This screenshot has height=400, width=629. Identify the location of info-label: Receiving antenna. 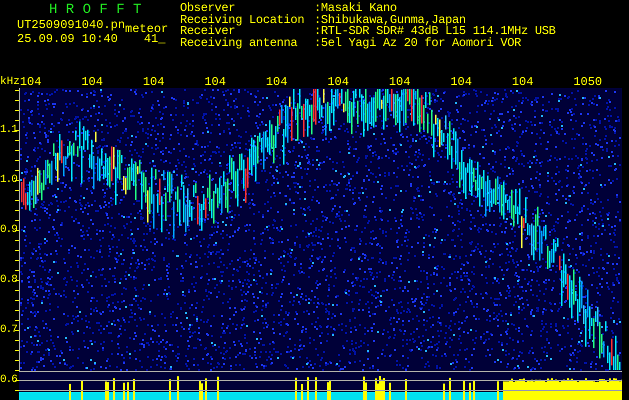
(239, 43).